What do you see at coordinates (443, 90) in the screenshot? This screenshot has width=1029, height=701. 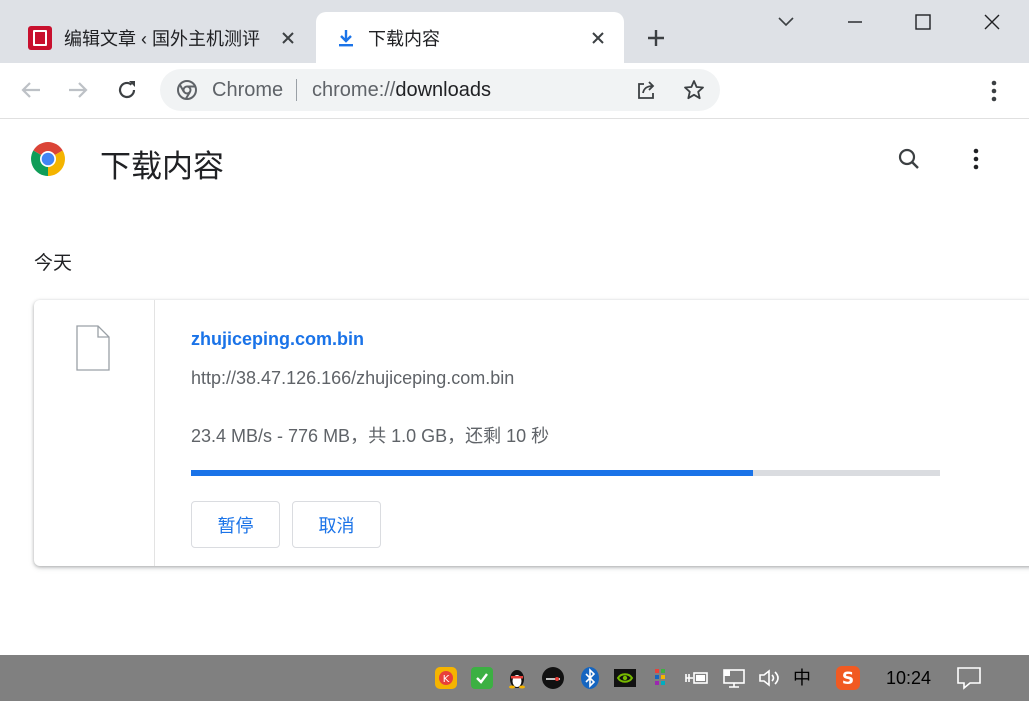 I see `url-host: downloads` at bounding box center [443, 90].